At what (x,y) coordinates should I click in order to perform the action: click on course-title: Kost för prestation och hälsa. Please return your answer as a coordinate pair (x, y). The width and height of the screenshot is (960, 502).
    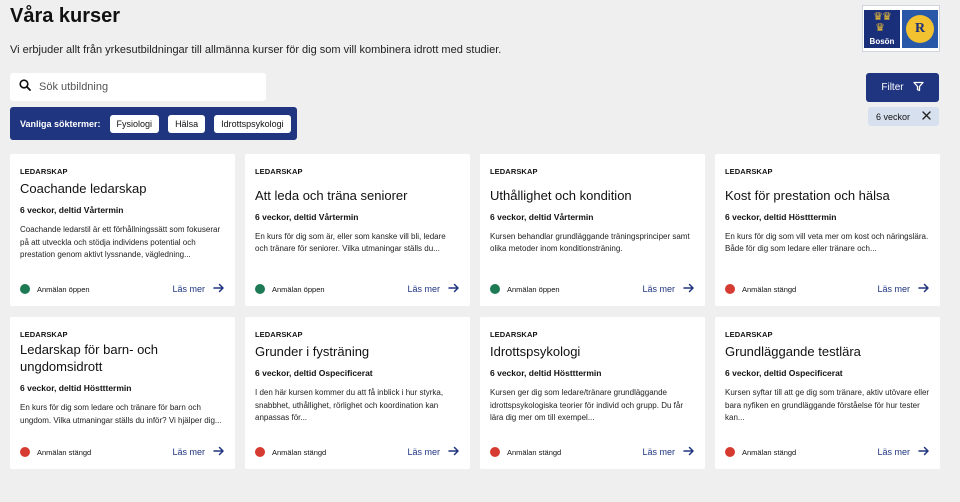
    Looking at the image, I should click on (827, 195).